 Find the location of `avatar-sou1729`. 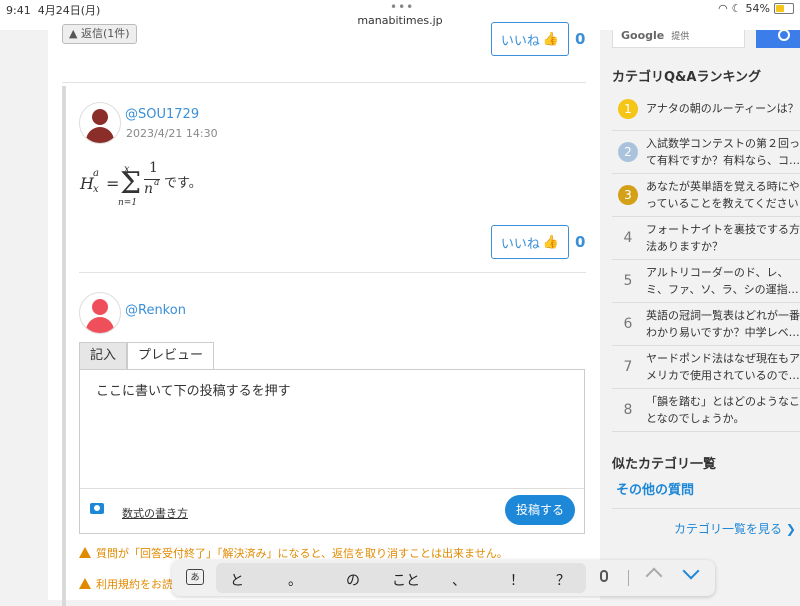

avatar-sou1729 is located at coordinates (100, 123).